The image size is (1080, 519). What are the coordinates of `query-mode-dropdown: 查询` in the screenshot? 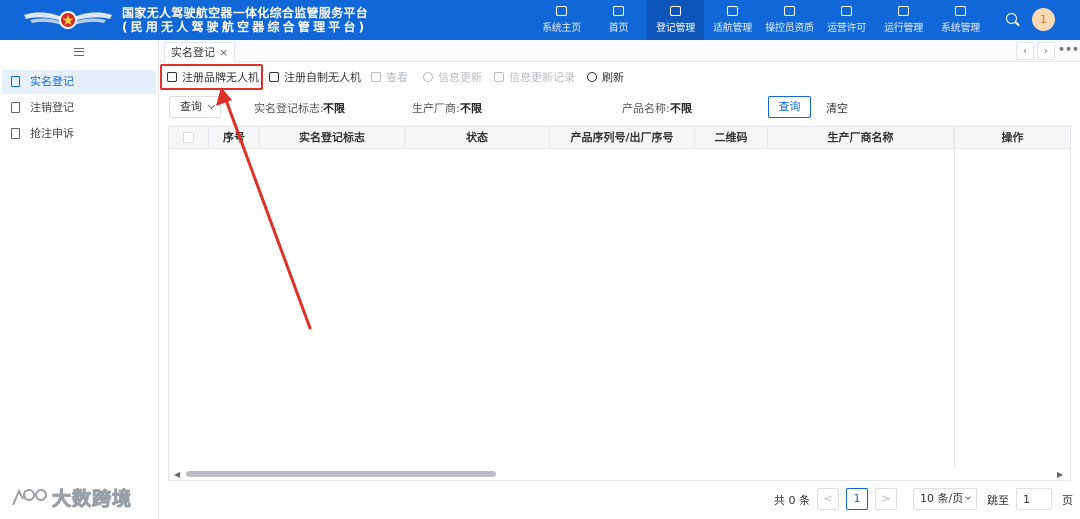 It's located at (195, 107).